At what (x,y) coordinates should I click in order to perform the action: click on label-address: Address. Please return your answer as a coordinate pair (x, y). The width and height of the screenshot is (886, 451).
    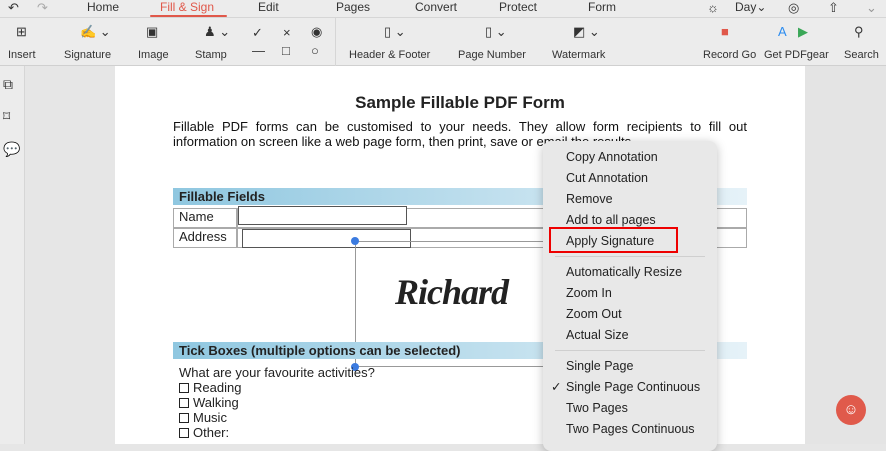
    Looking at the image, I should click on (205, 238).